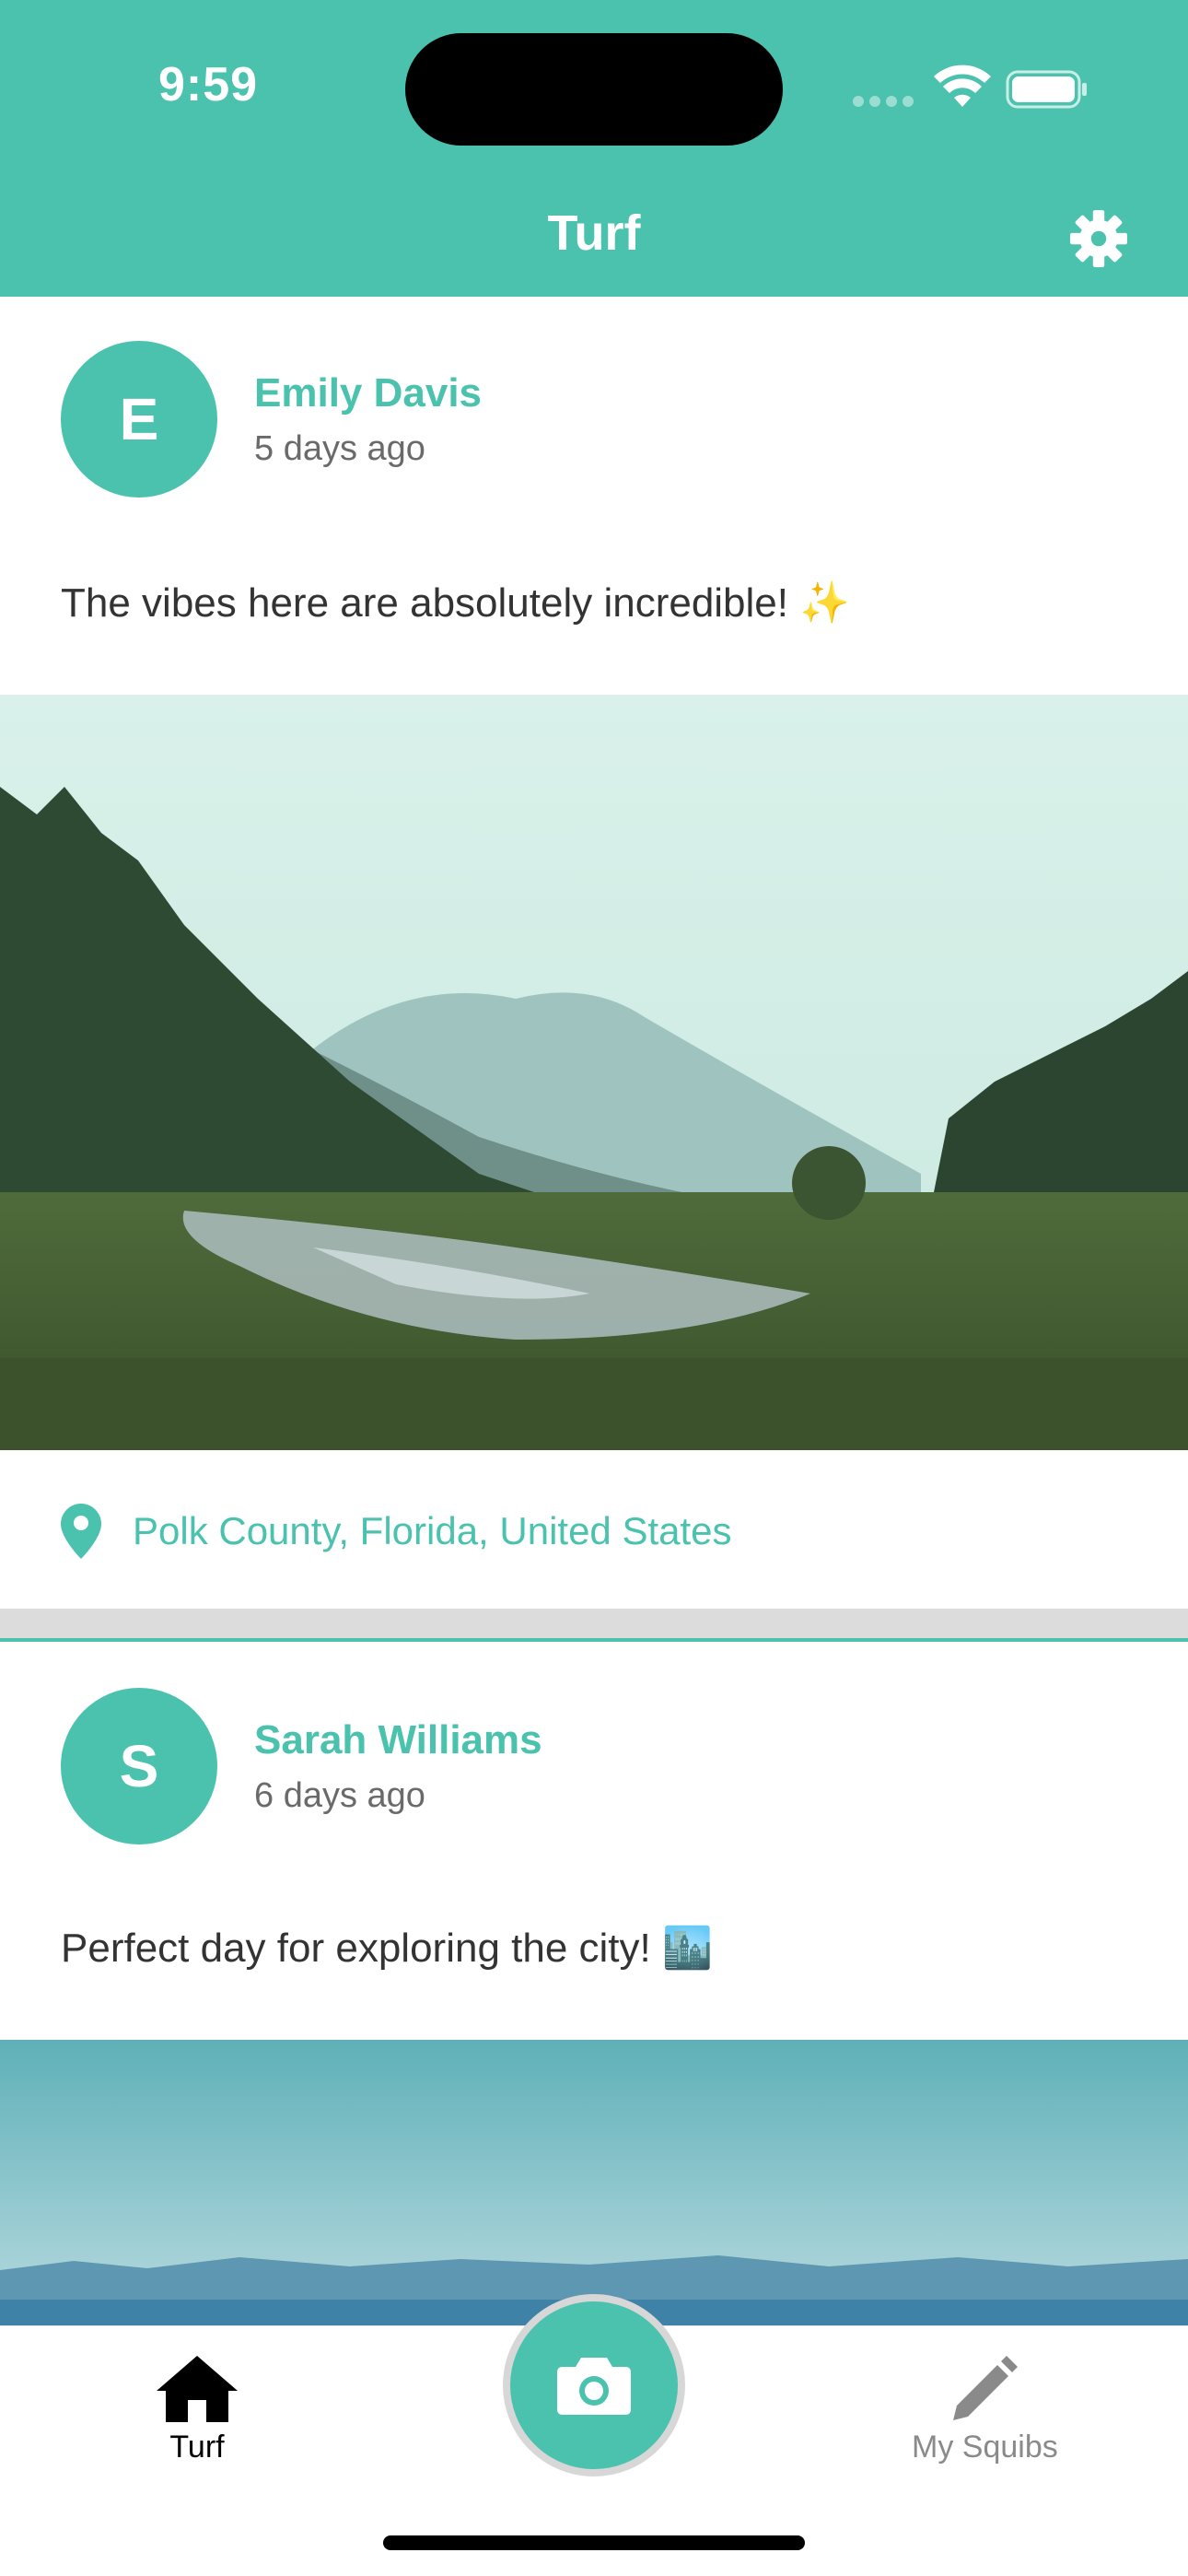  What do you see at coordinates (139, 419) in the screenshot?
I see `avatar: E` at bounding box center [139, 419].